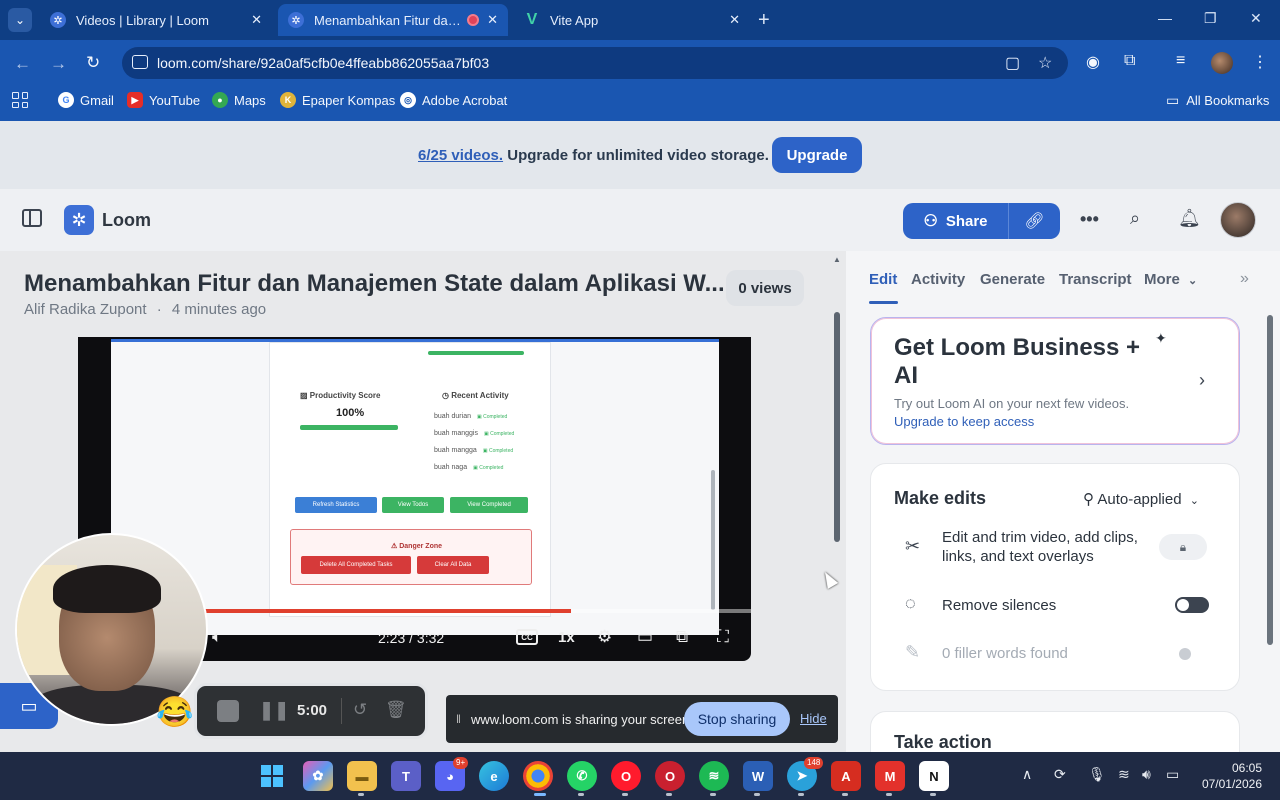 Image resolution: width=1280 pixels, height=800 pixels. What do you see at coordinates (1185, 654) in the screenshot?
I see `filler-words-toggle` at bounding box center [1185, 654].